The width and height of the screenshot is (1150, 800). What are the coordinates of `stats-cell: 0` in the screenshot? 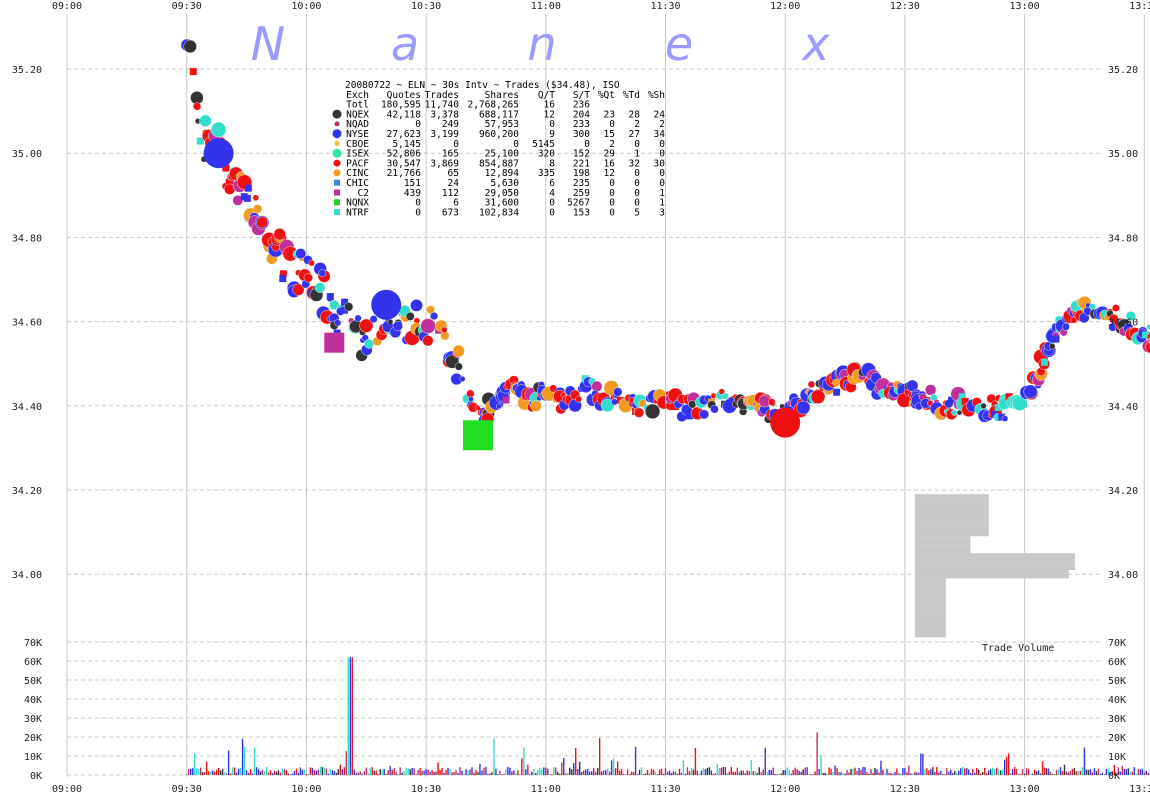 It's located at (612, 212).